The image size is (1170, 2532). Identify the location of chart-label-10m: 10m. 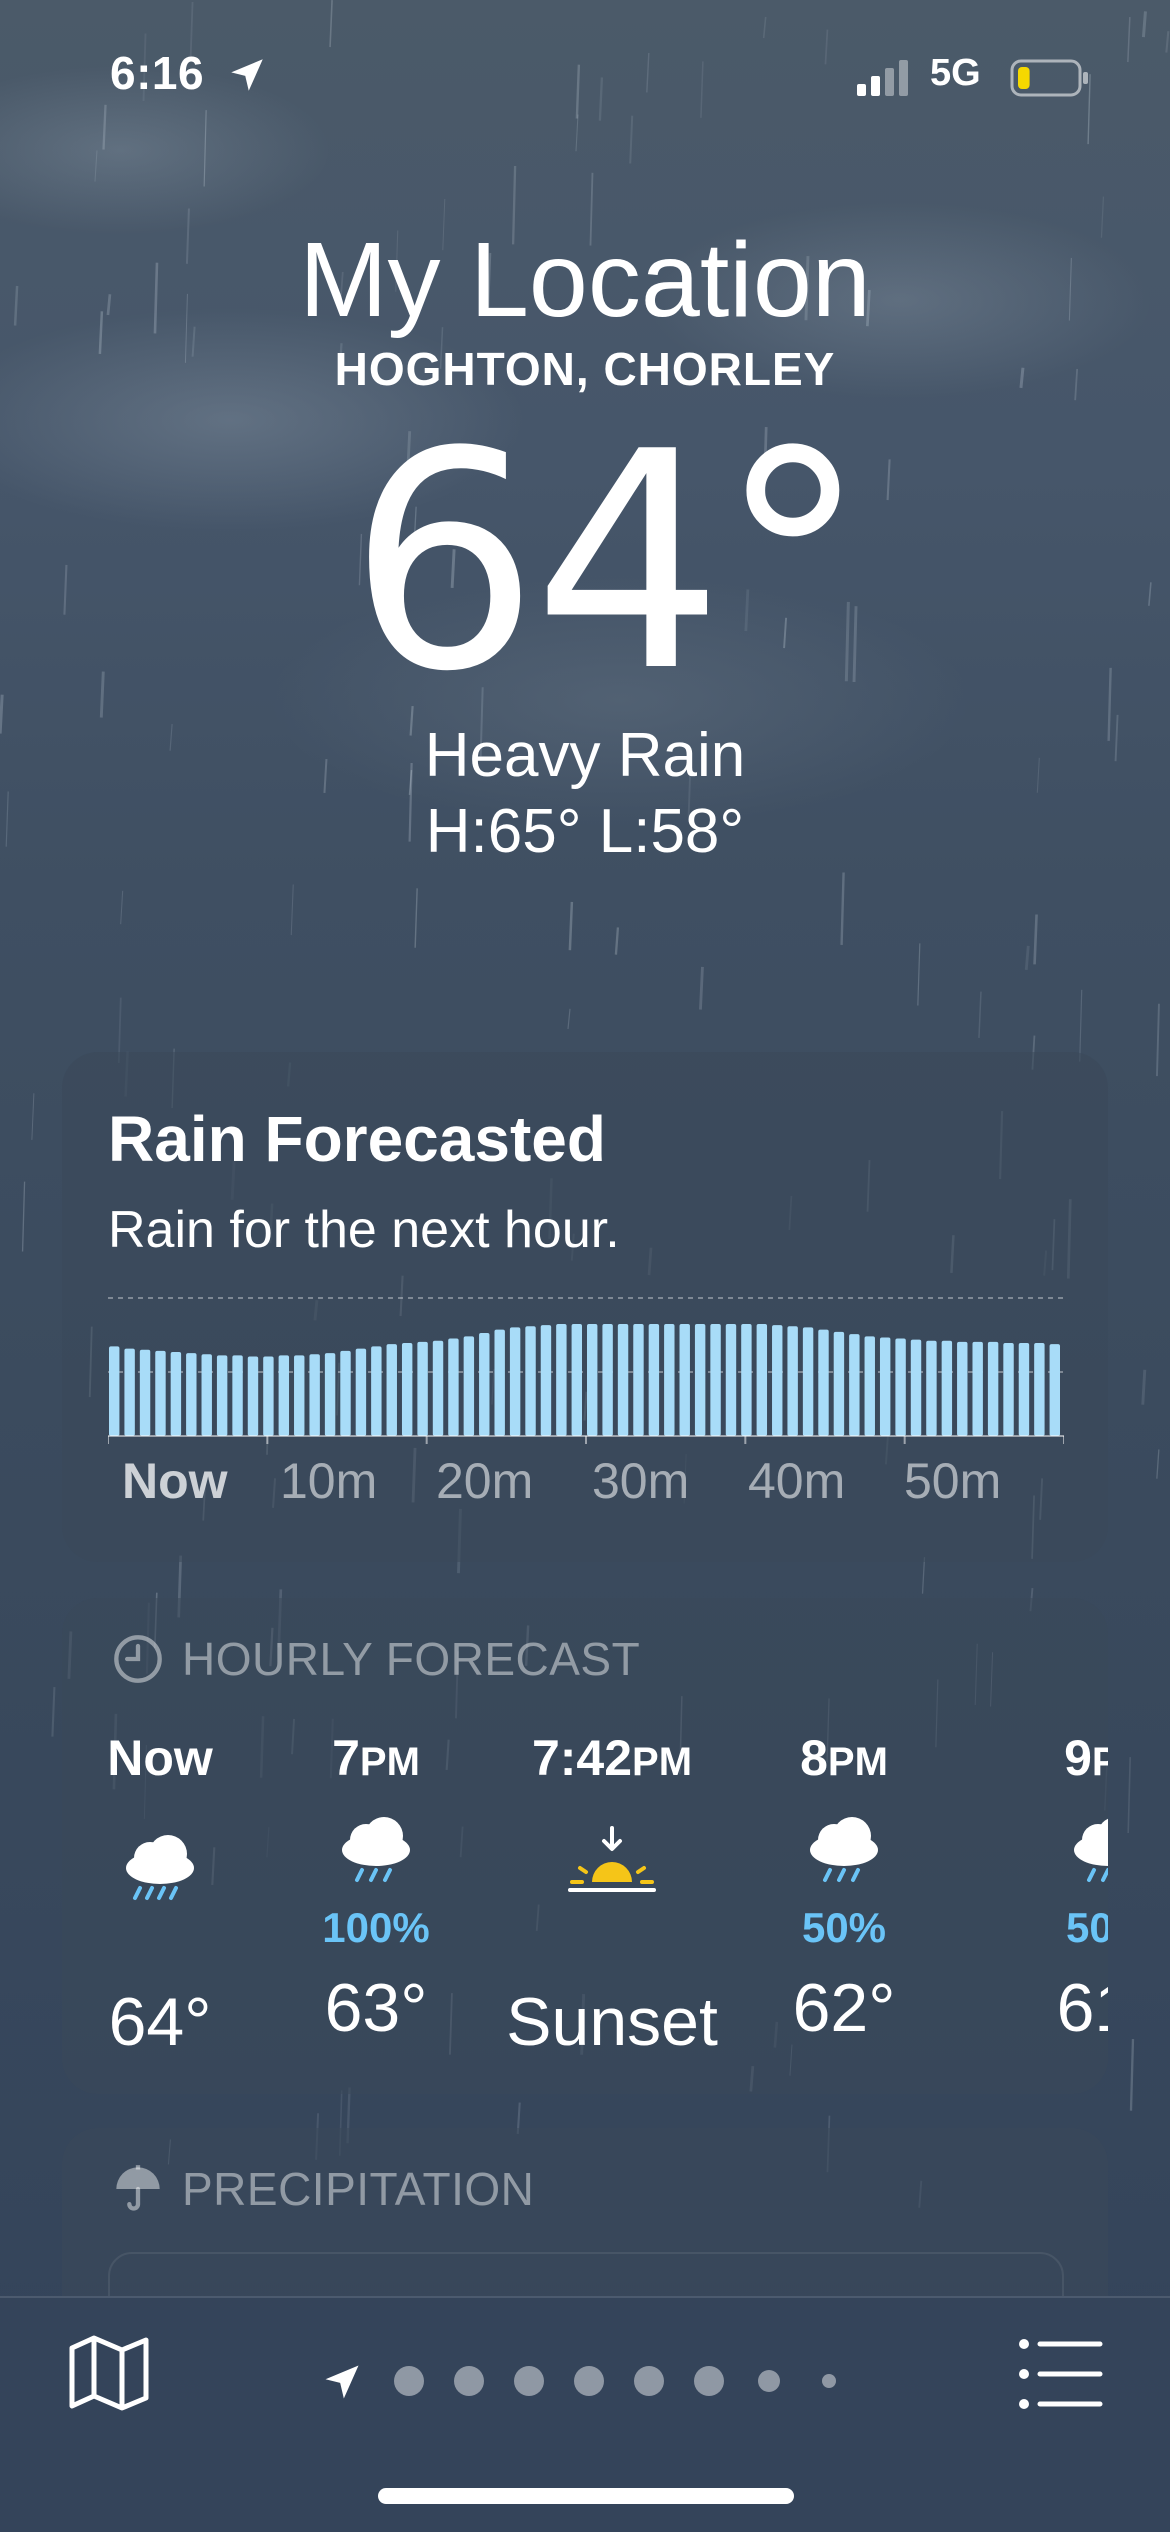
(329, 1481).